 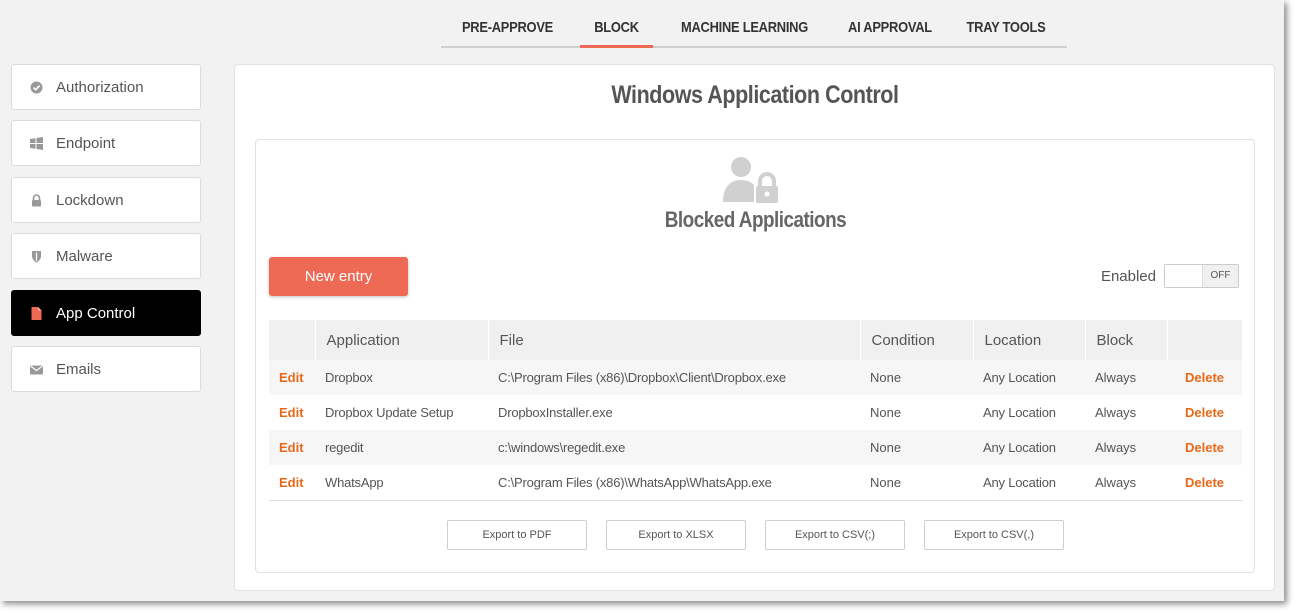 I want to click on enabled-toggle: OFF, so click(x=1201, y=276).